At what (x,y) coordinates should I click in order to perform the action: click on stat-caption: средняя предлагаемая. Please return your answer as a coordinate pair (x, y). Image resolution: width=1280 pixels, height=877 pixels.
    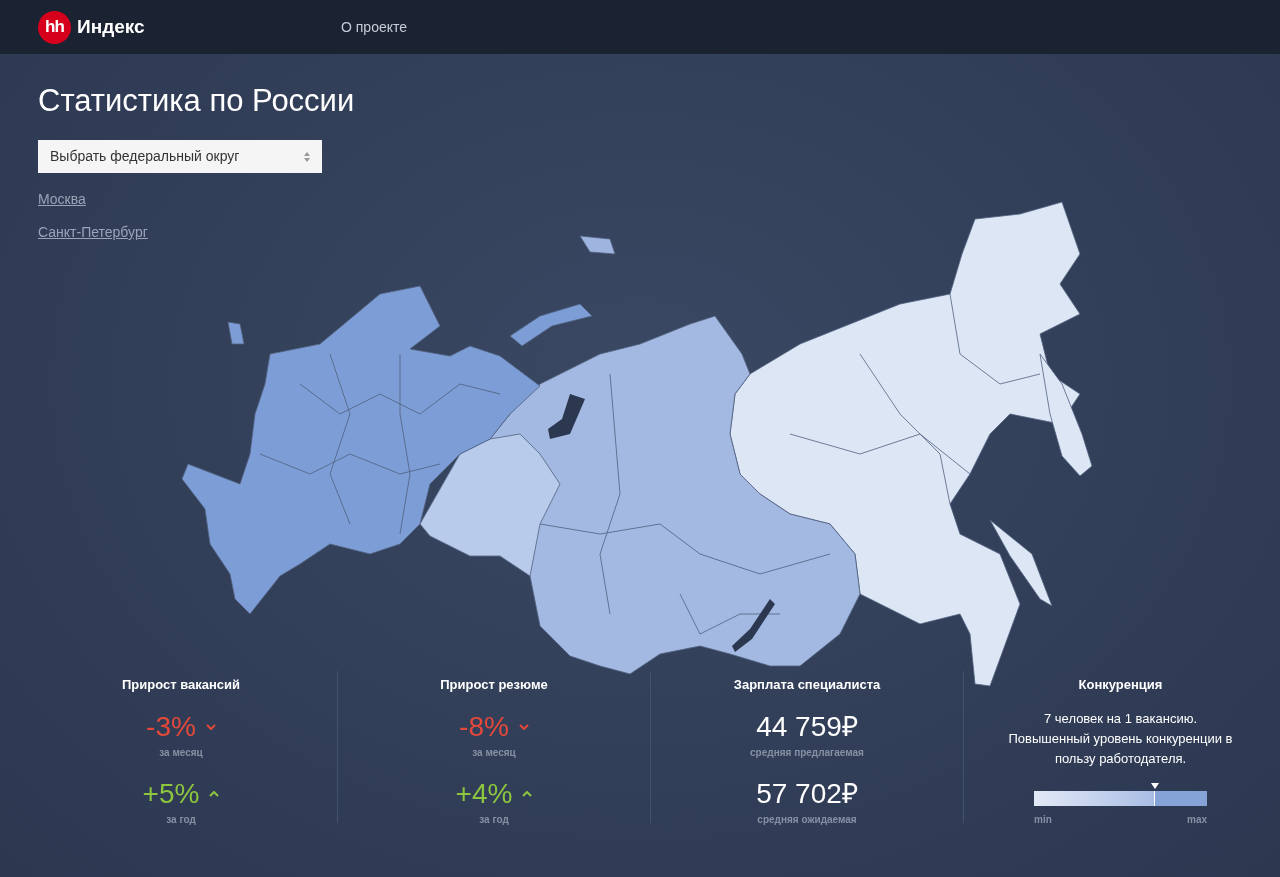
    Looking at the image, I should click on (807, 752).